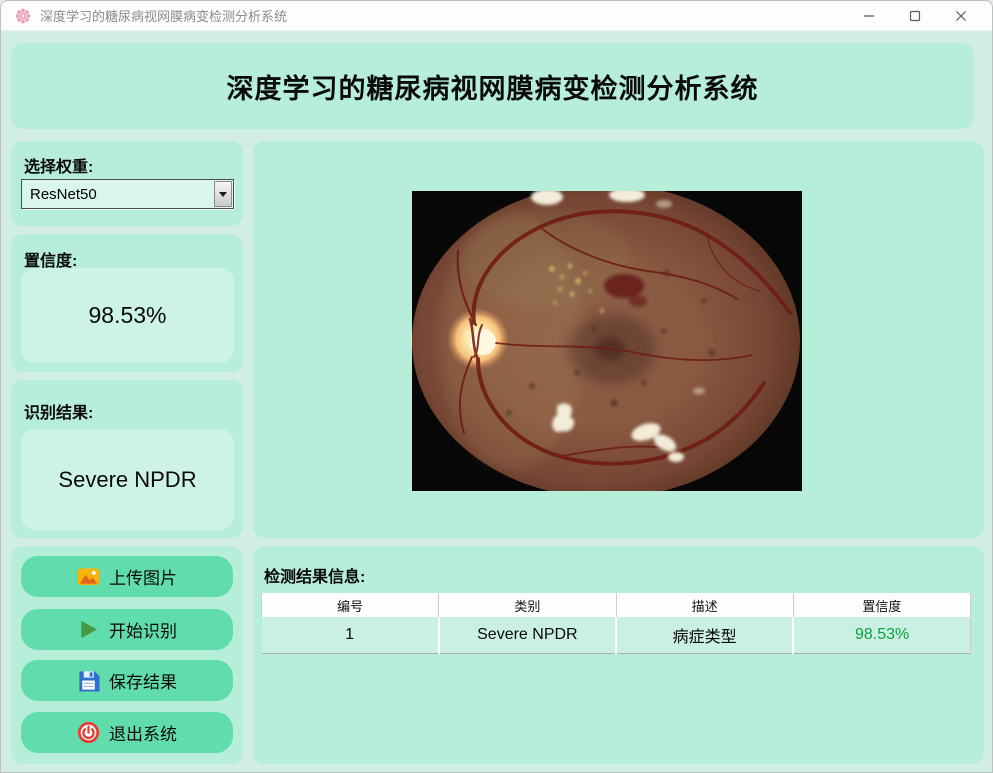  I want to click on minimize-button, so click(869, 16).